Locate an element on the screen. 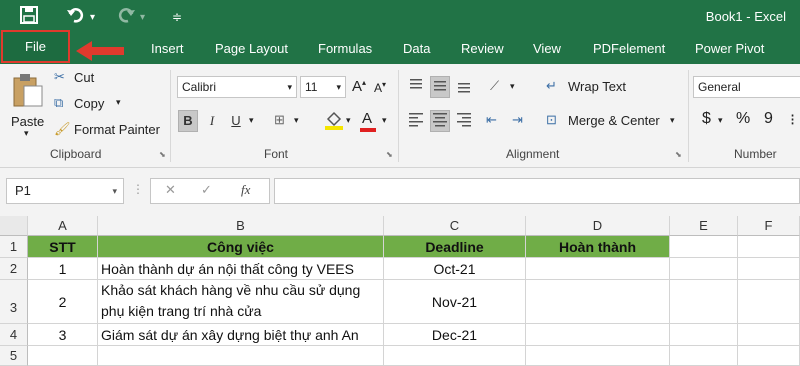 This screenshot has height=366, width=800. name-box: P1 ▾ is located at coordinates (65, 191).